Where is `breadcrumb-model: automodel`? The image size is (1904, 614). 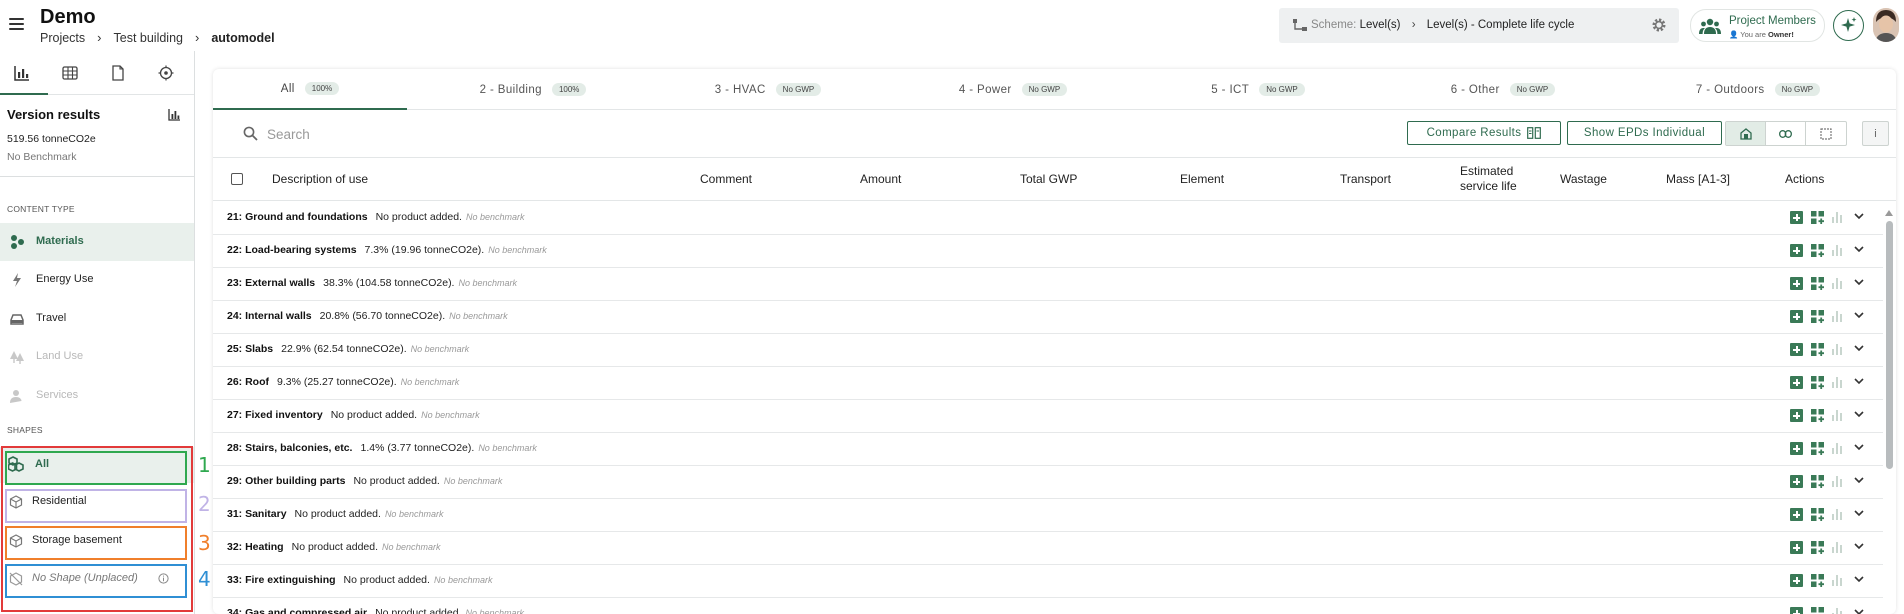
breadcrumb-model: automodel is located at coordinates (242, 38).